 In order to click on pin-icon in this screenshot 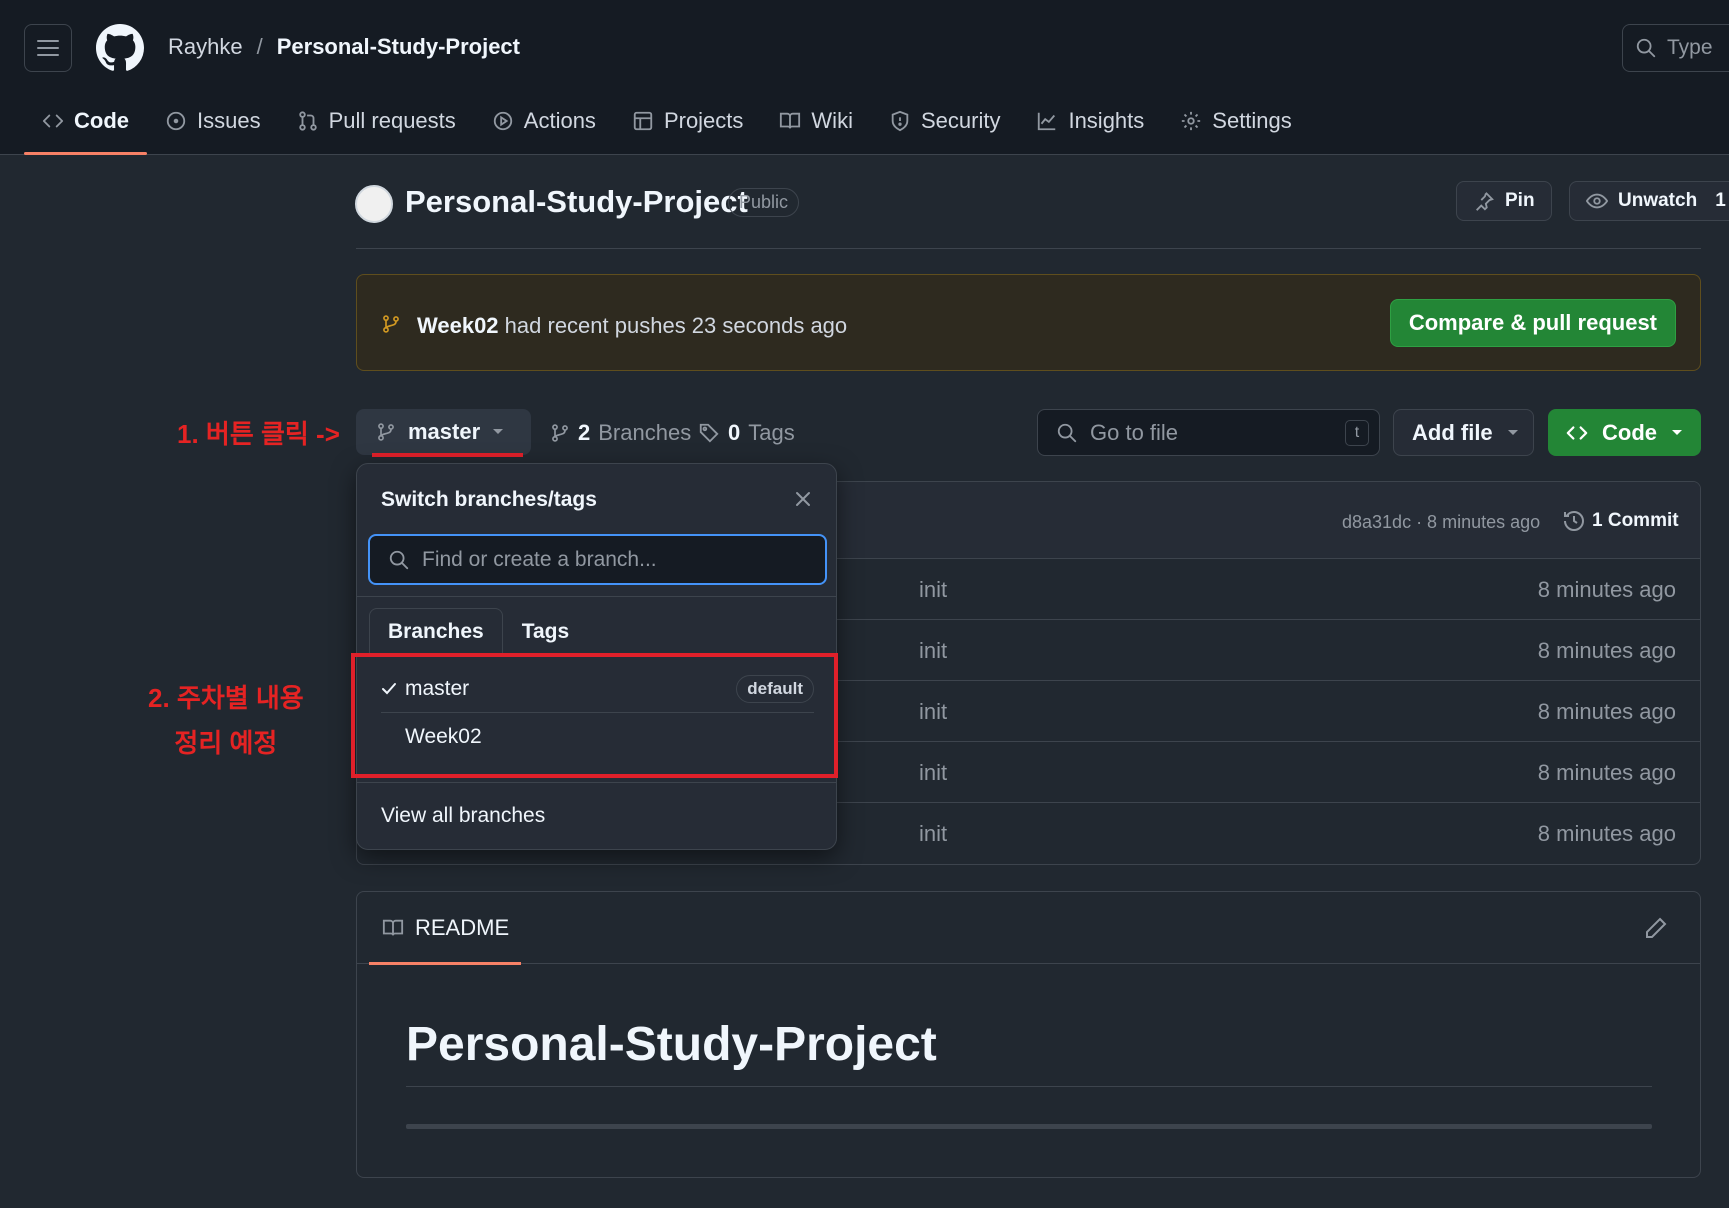, I will do `click(1485, 201)`.